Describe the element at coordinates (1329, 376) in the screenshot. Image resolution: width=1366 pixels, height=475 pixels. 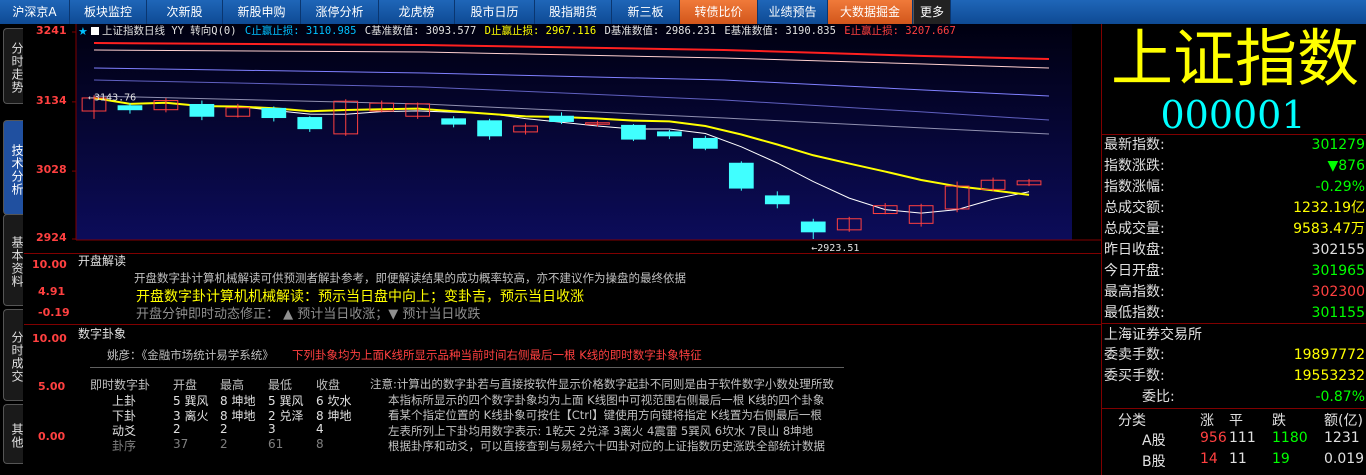
I see `order-value: 19553232` at that location.